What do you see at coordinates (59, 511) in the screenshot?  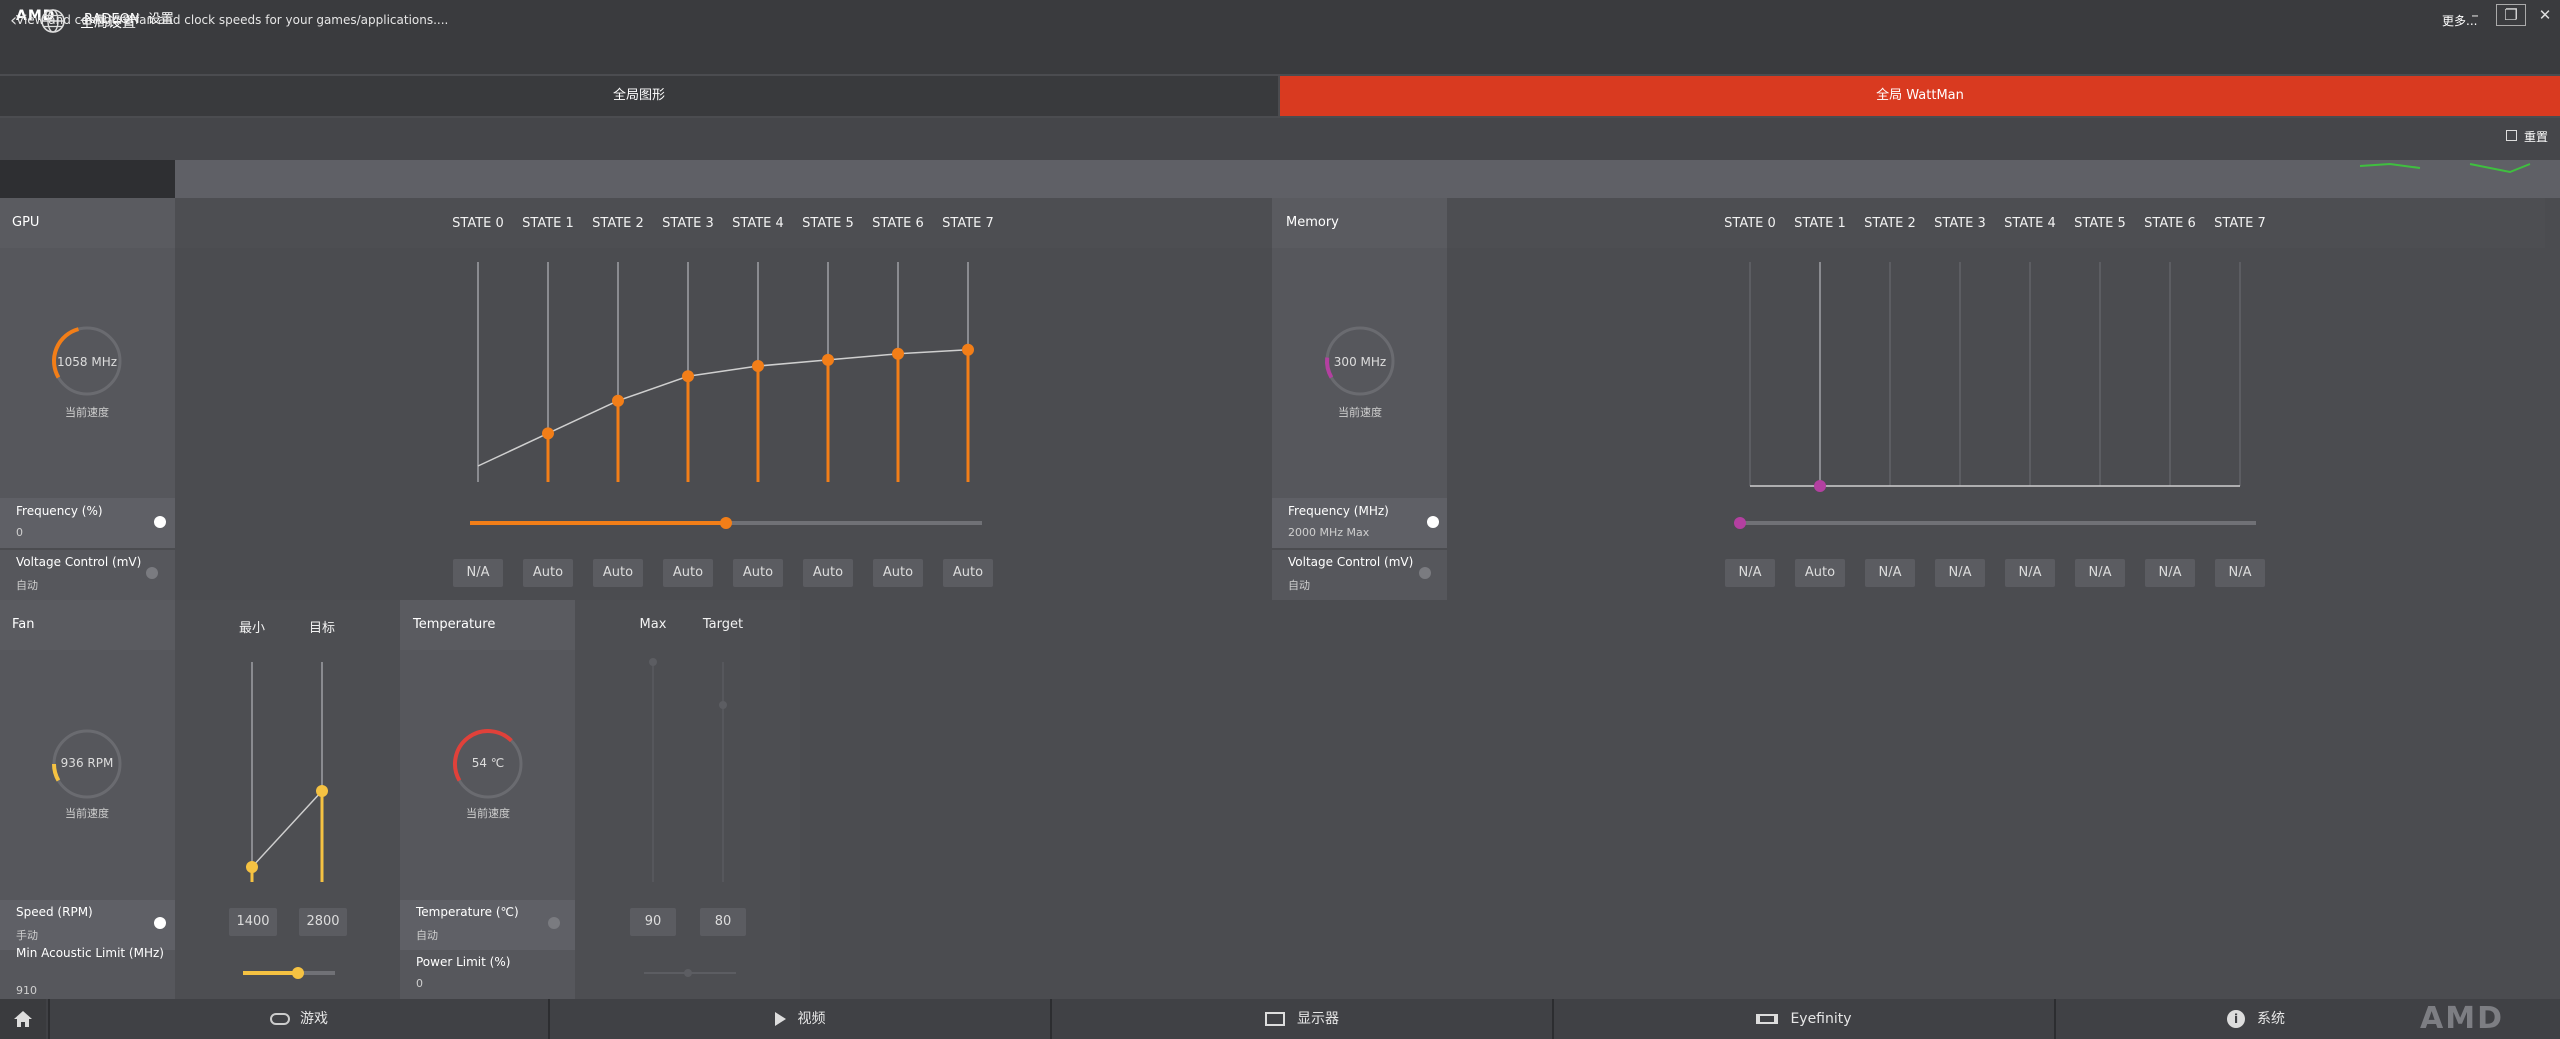 I see `gpu-frequency-label: Frequency (%)` at bounding box center [59, 511].